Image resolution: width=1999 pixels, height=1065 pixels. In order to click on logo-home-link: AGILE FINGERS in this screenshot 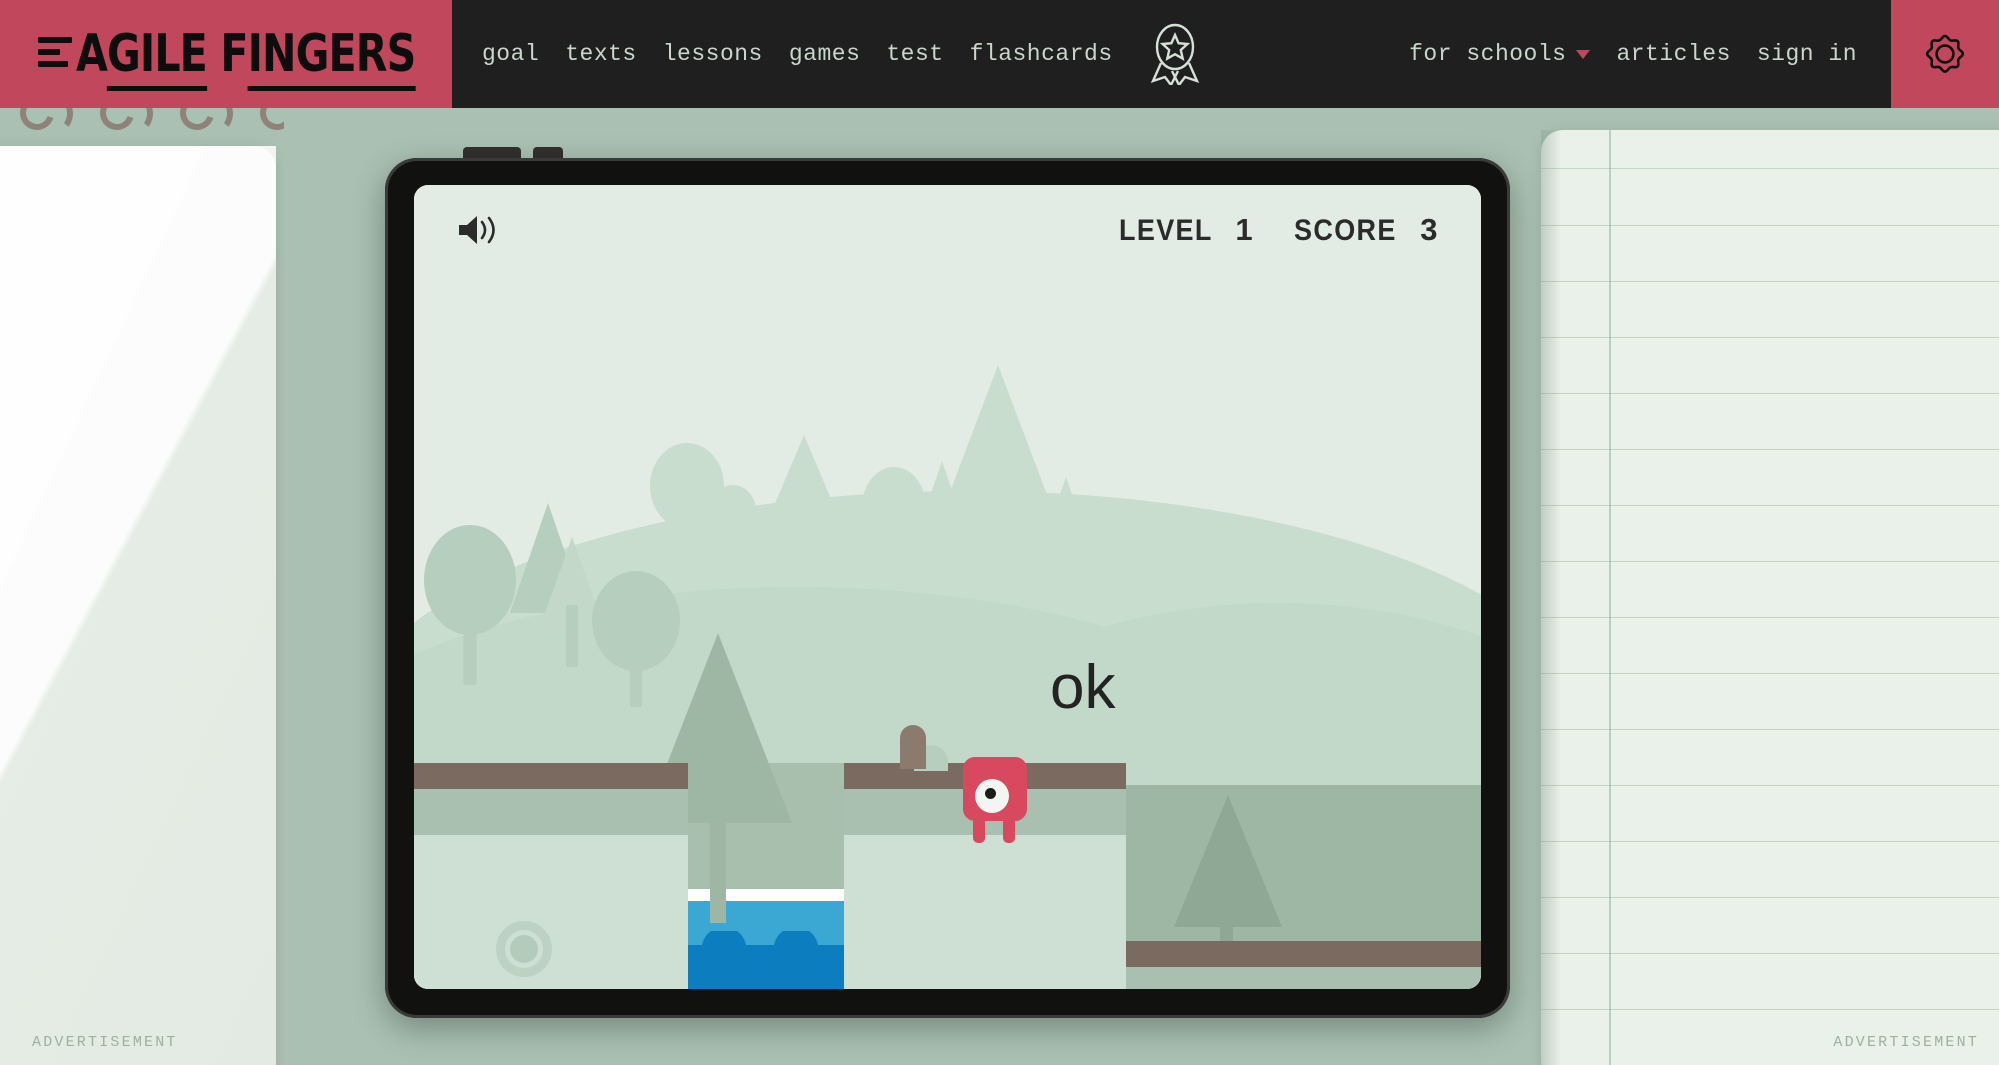, I will do `click(226, 54)`.